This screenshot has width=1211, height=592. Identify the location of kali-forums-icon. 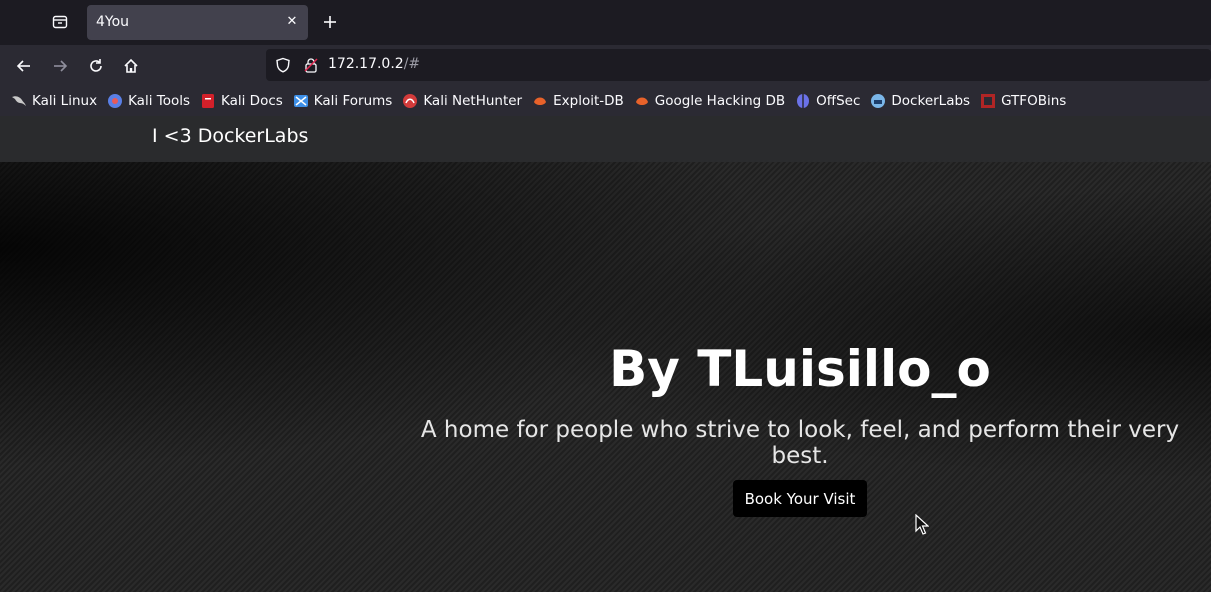
(301, 101).